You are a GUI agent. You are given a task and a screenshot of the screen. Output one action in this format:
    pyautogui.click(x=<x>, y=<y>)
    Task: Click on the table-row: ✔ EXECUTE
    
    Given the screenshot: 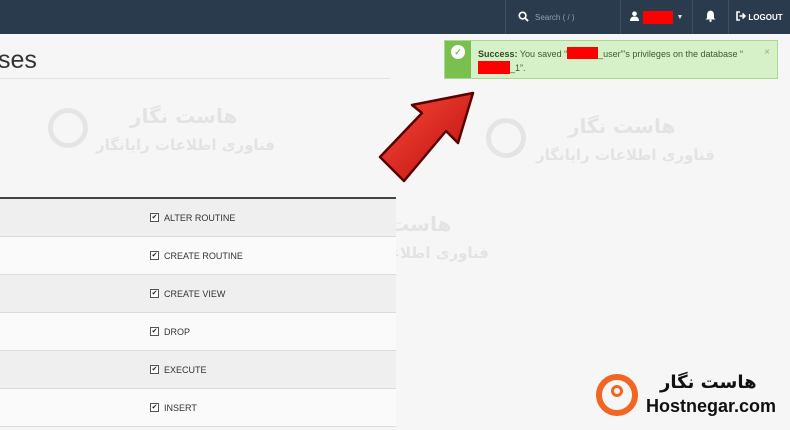 What is the action you would take?
    pyautogui.click(x=198, y=370)
    